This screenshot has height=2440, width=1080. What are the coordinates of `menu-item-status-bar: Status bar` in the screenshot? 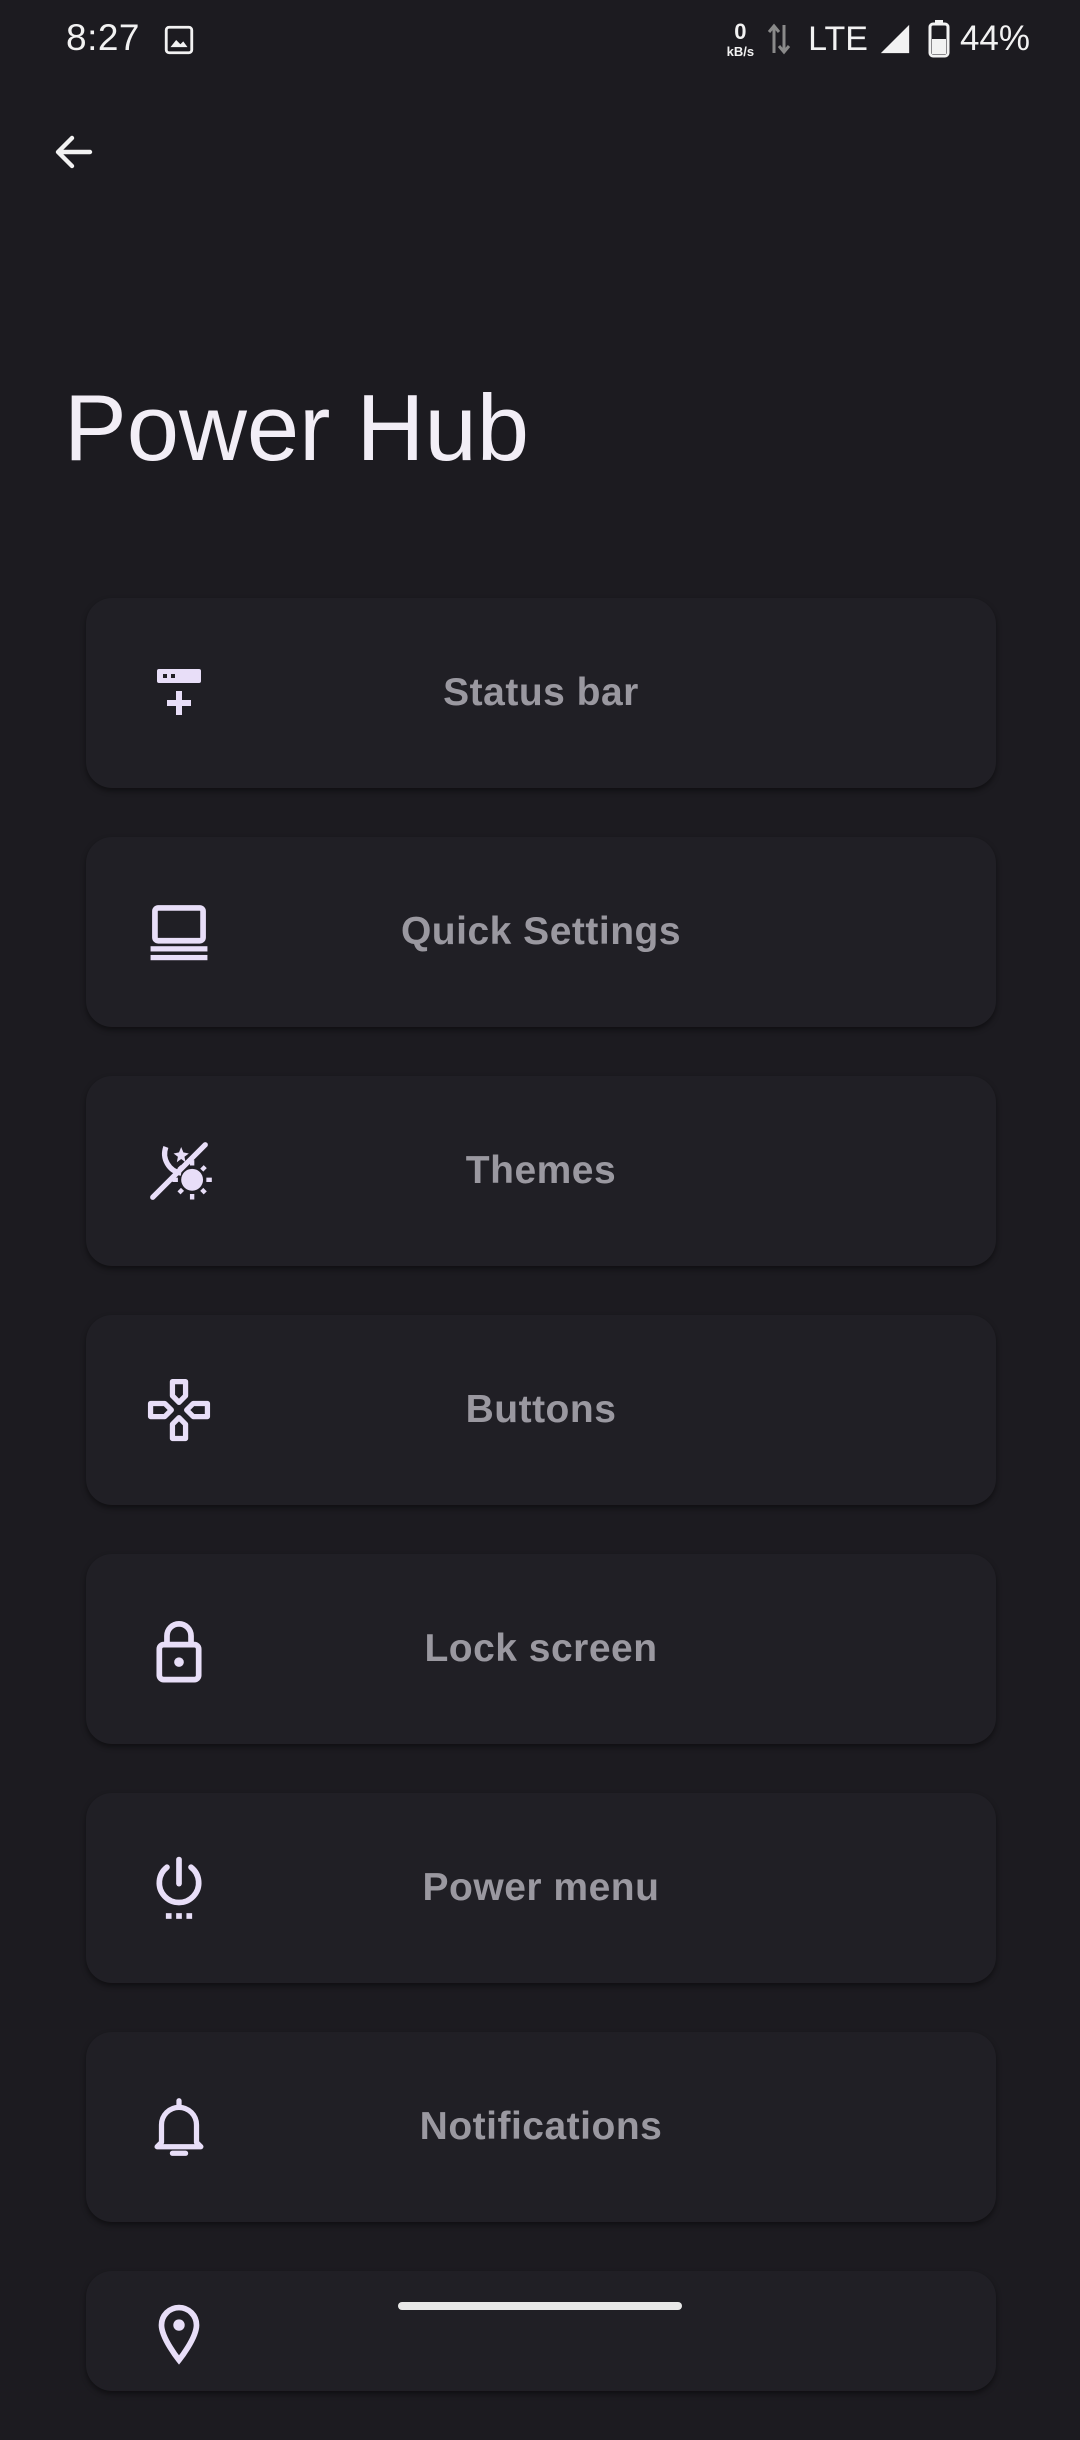 It's located at (541, 693).